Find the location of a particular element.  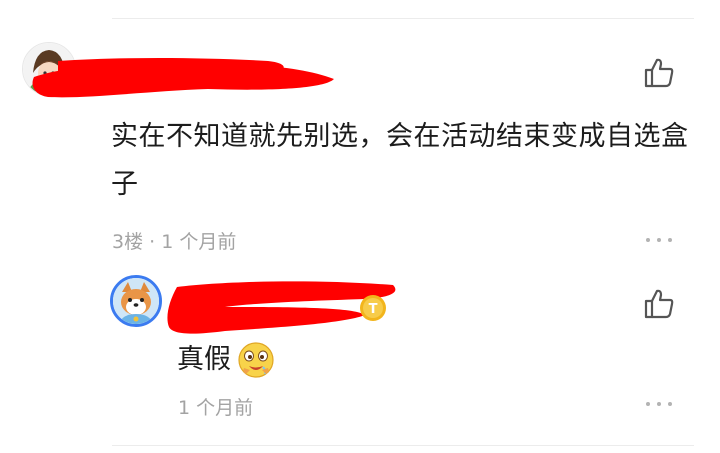

floor-number: 3楼 is located at coordinates (128, 242).